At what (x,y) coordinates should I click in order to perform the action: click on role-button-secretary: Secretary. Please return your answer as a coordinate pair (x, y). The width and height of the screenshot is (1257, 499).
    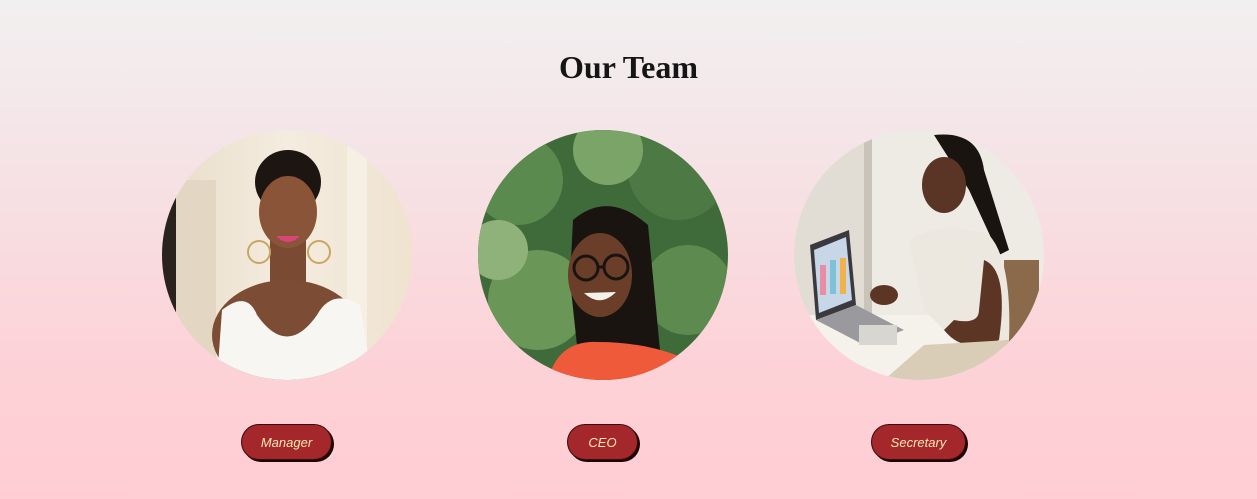
    Looking at the image, I should click on (918, 442).